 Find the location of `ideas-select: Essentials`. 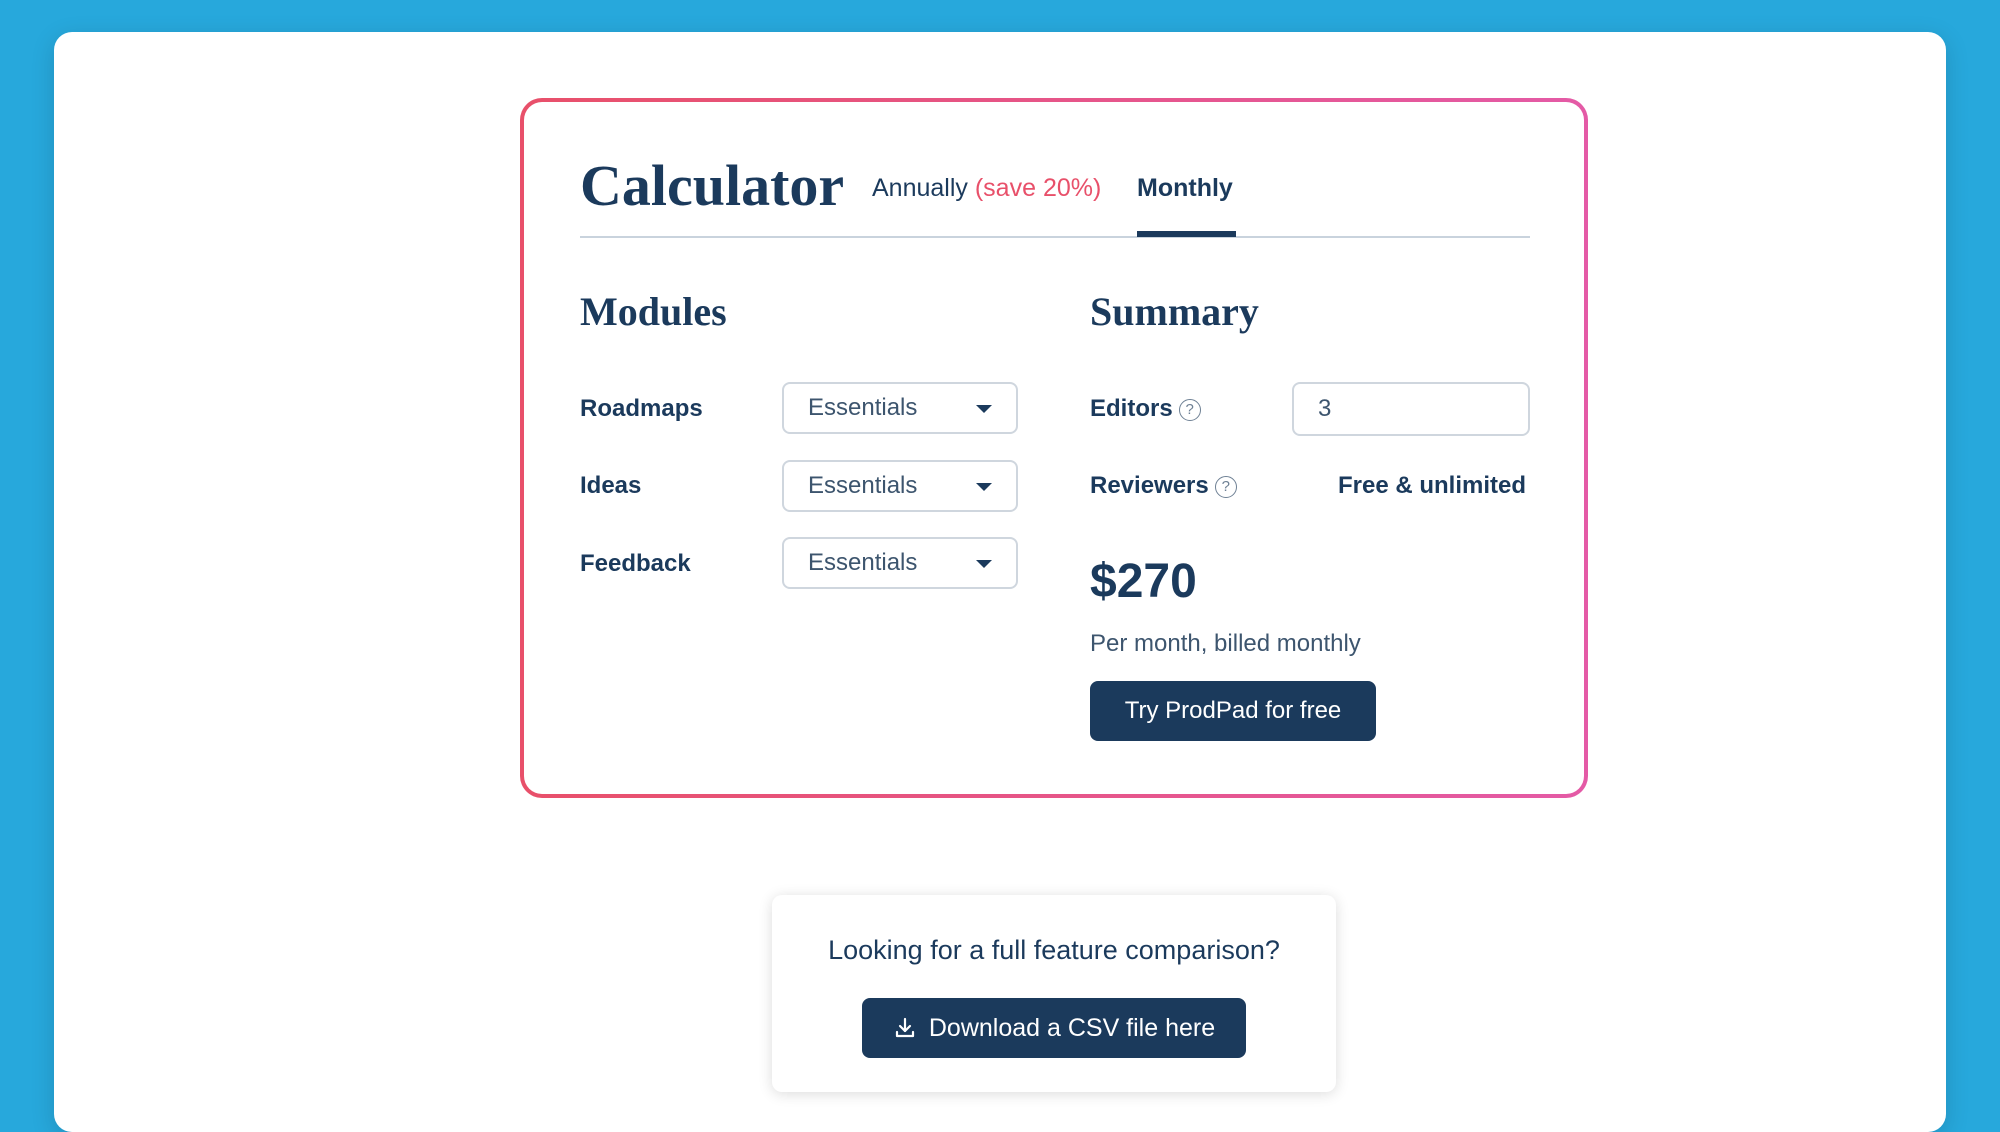

ideas-select: Essentials is located at coordinates (900, 486).